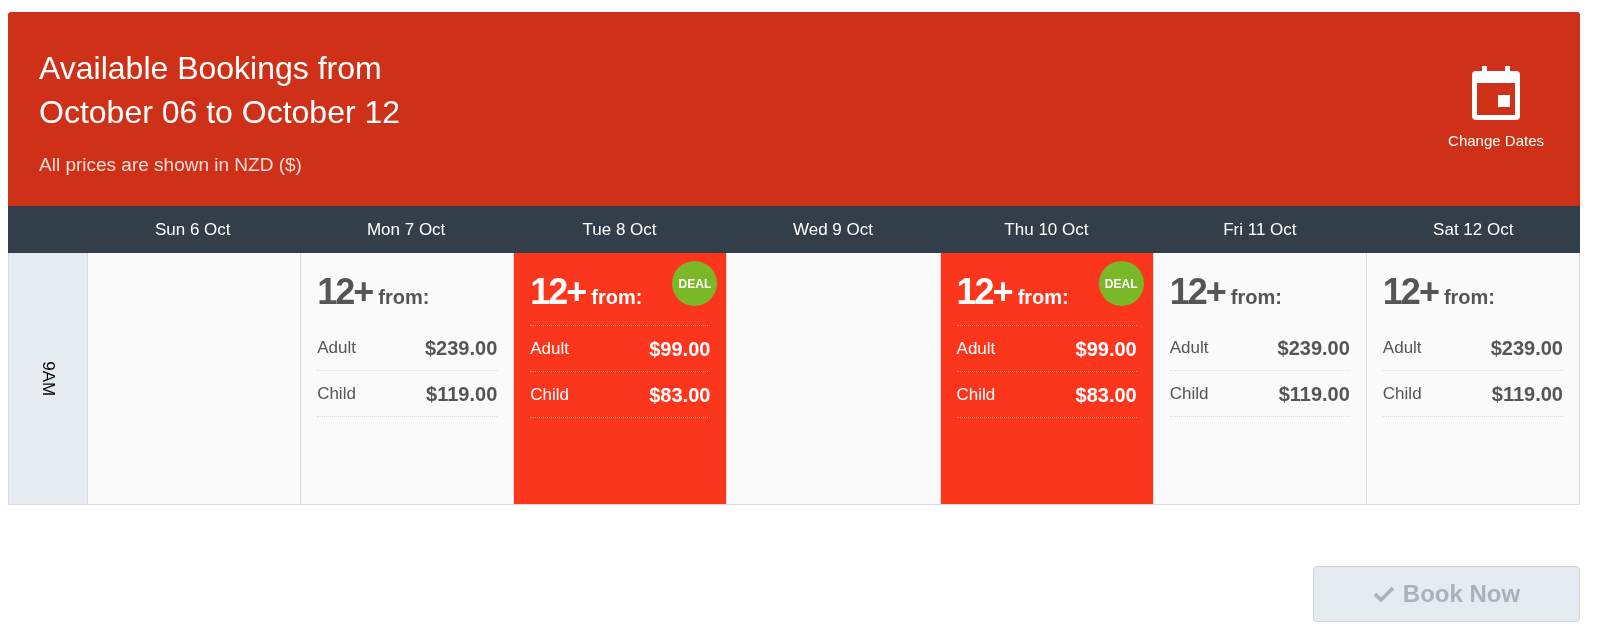 The width and height of the screenshot is (1600, 637). Describe the element at coordinates (171, 165) in the screenshot. I see `currency-note: All prices are shown in NZD ($)` at that location.